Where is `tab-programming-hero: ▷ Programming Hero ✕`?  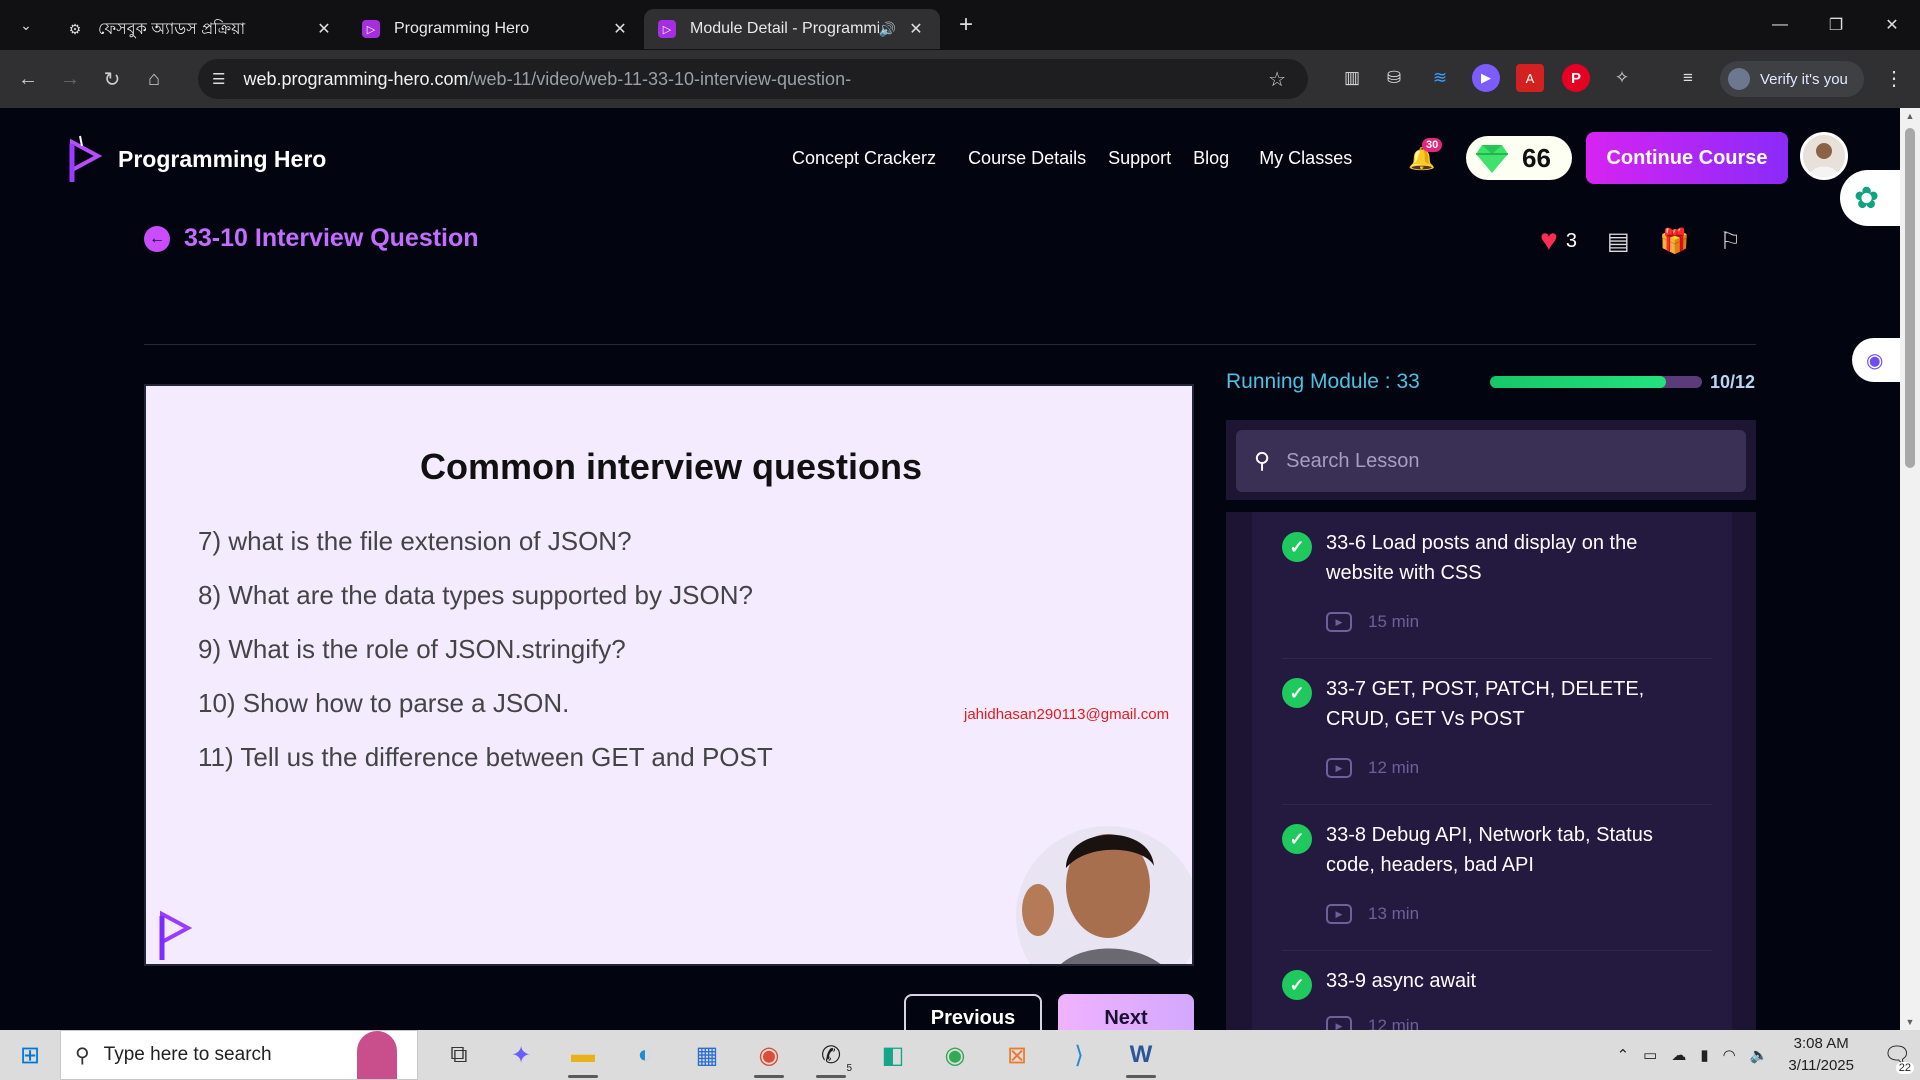 tab-programming-hero: ▷ Programming Hero ✕ is located at coordinates (496, 29).